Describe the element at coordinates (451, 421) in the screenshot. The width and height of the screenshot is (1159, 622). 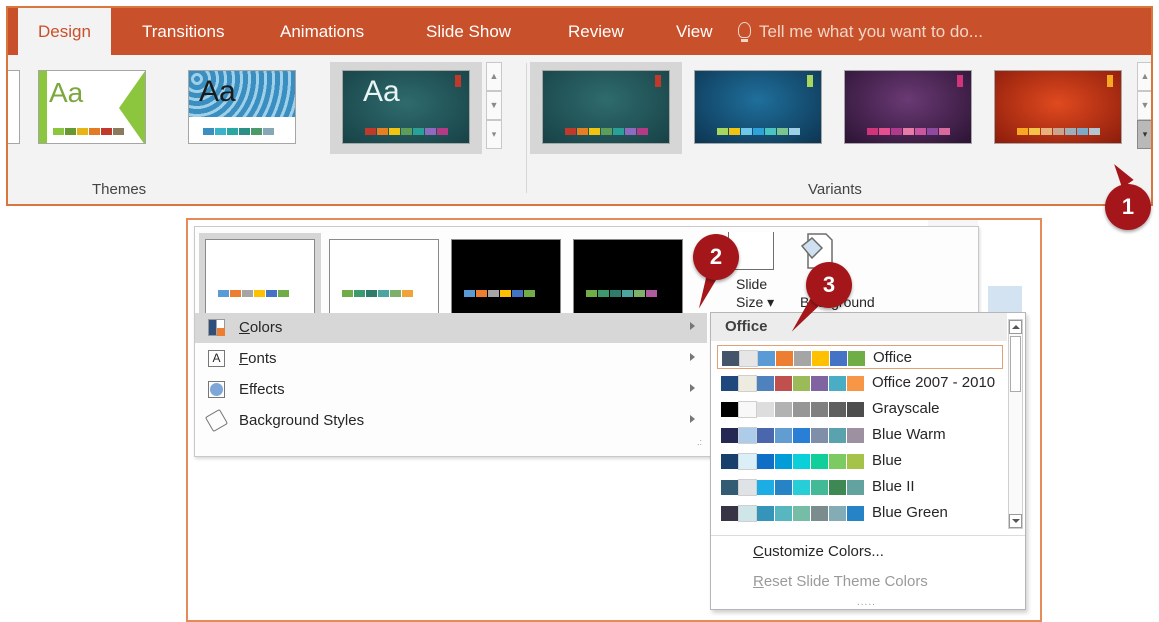
I see `menu-item-background-styles: Background Styles` at that location.